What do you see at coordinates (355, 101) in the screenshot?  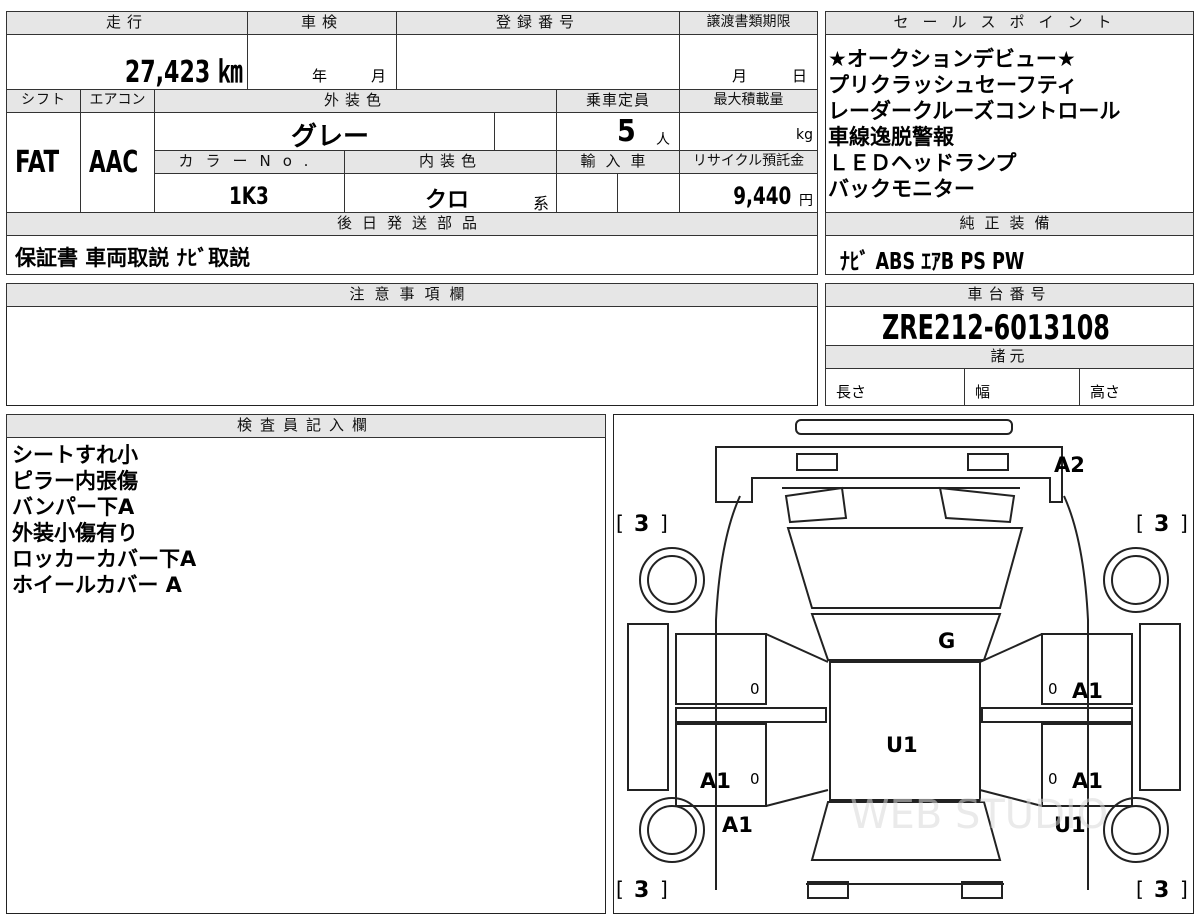 I see `exterior-color-header: 外装色` at bounding box center [355, 101].